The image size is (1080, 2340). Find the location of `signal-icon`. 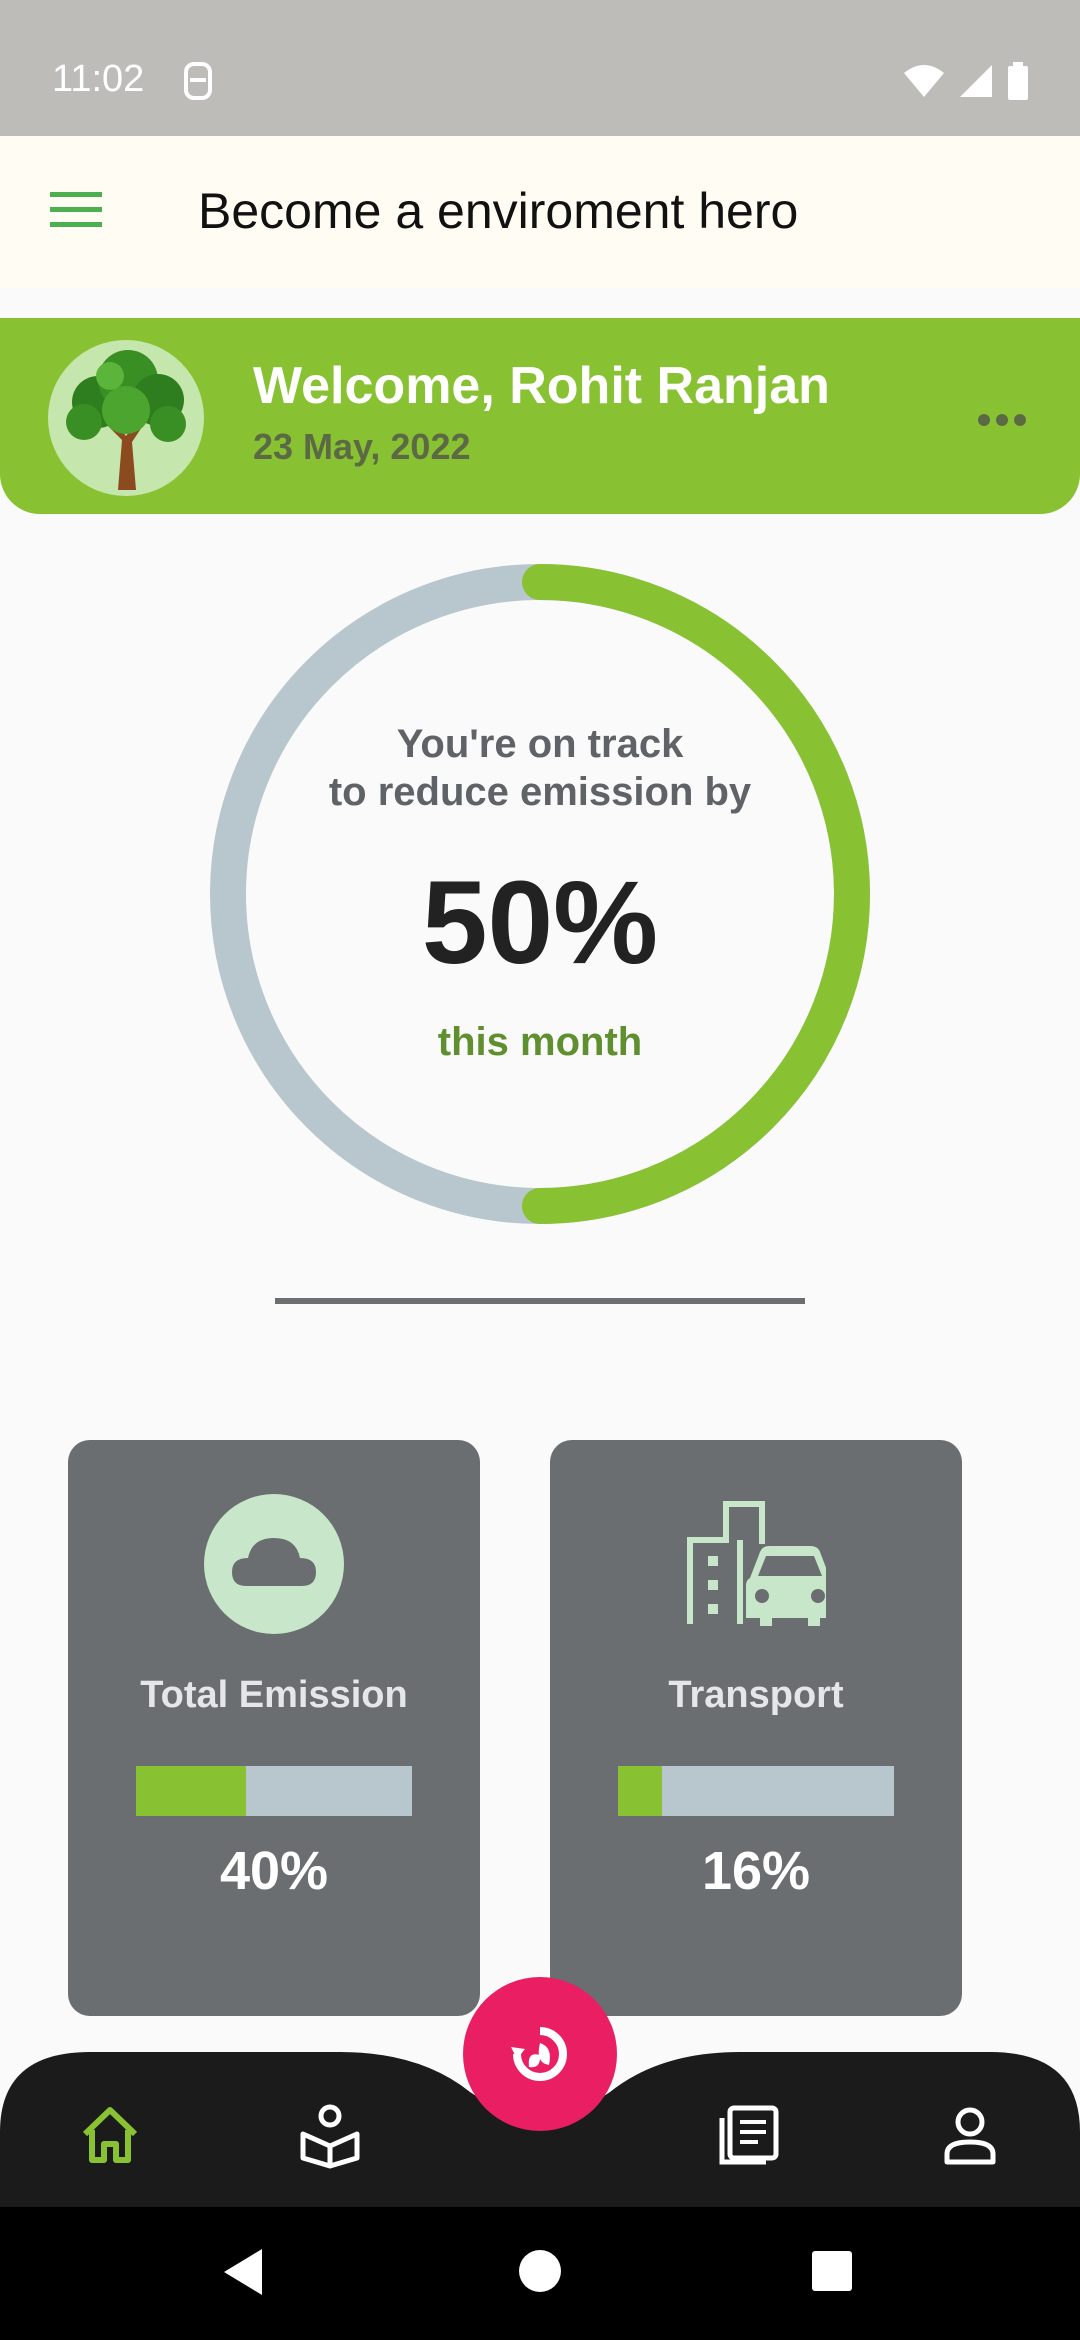

signal-icon is located at coordinates (976, 81).